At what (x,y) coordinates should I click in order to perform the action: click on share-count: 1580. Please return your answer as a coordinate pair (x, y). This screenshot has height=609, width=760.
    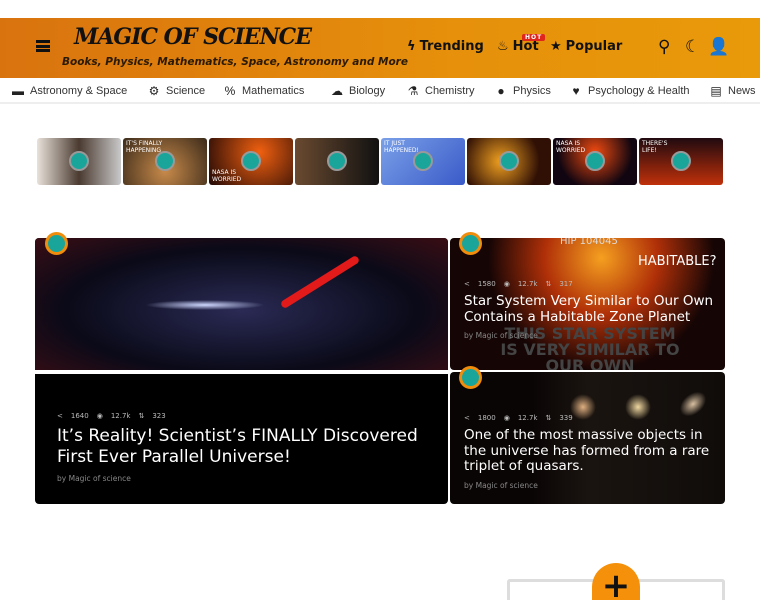
    Looking at the image, I should click on (486, 284).